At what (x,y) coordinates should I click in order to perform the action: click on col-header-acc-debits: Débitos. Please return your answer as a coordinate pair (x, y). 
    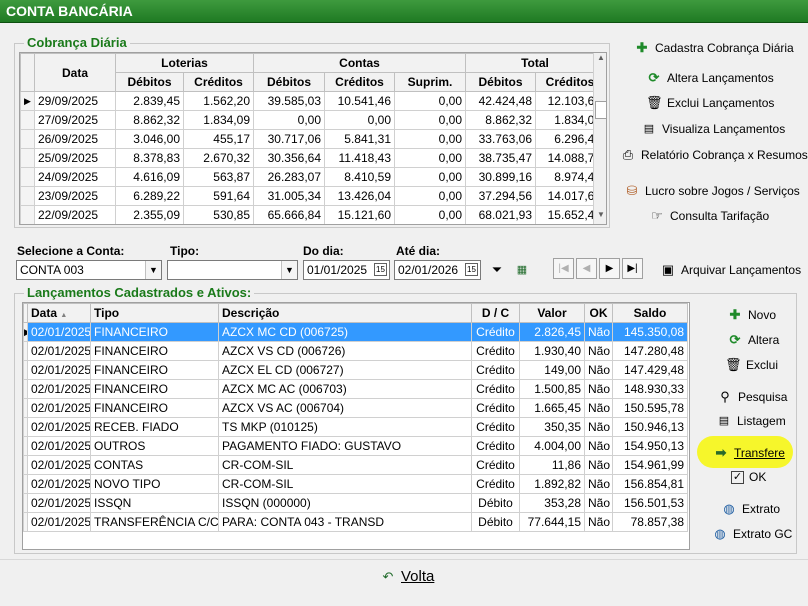
    Looking at the image, I should click on (289, 82).